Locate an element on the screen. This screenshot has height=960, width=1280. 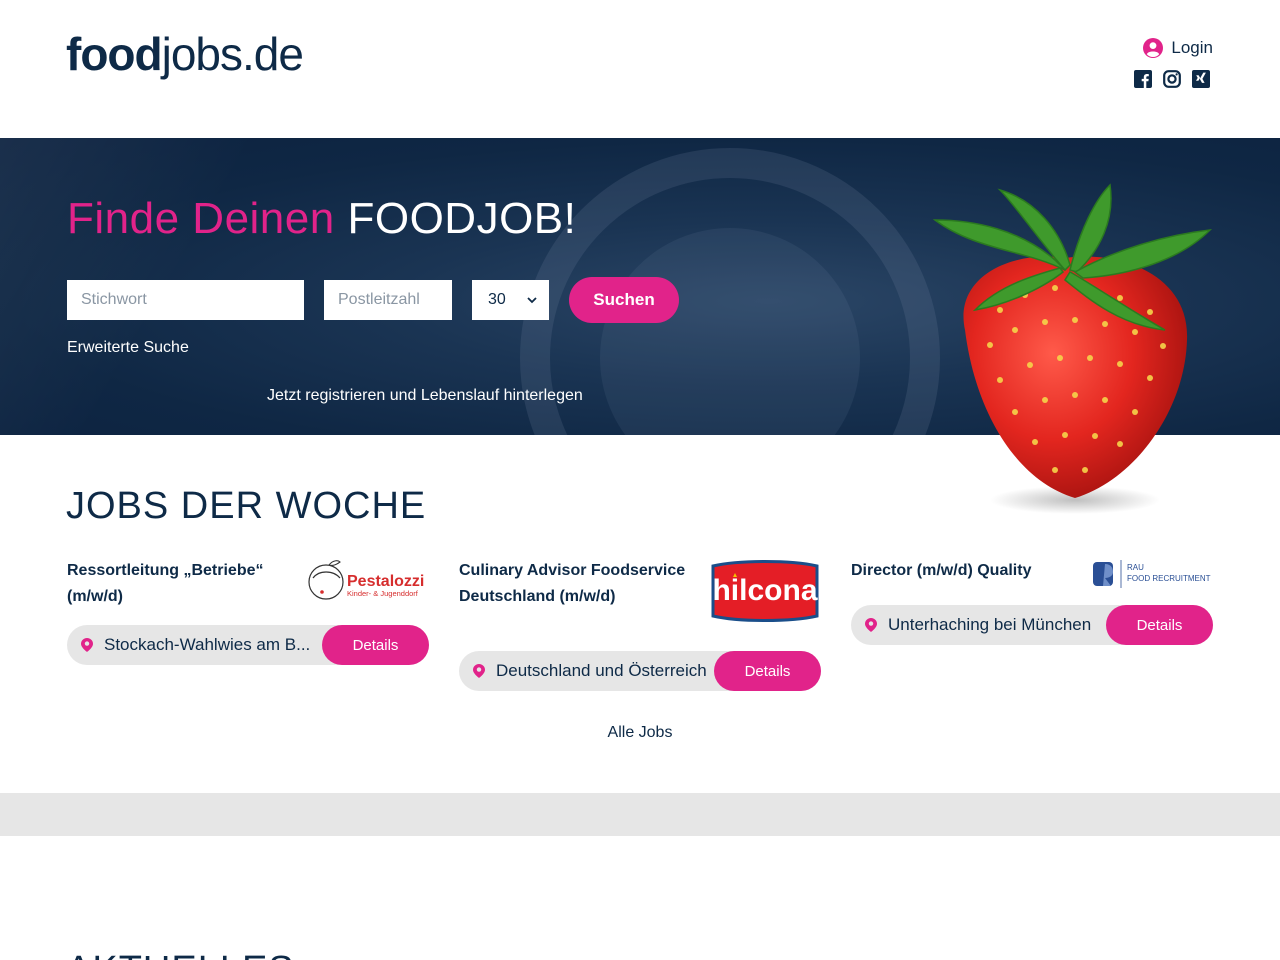
radius-value: 30 is located at coordinates (497, 299).